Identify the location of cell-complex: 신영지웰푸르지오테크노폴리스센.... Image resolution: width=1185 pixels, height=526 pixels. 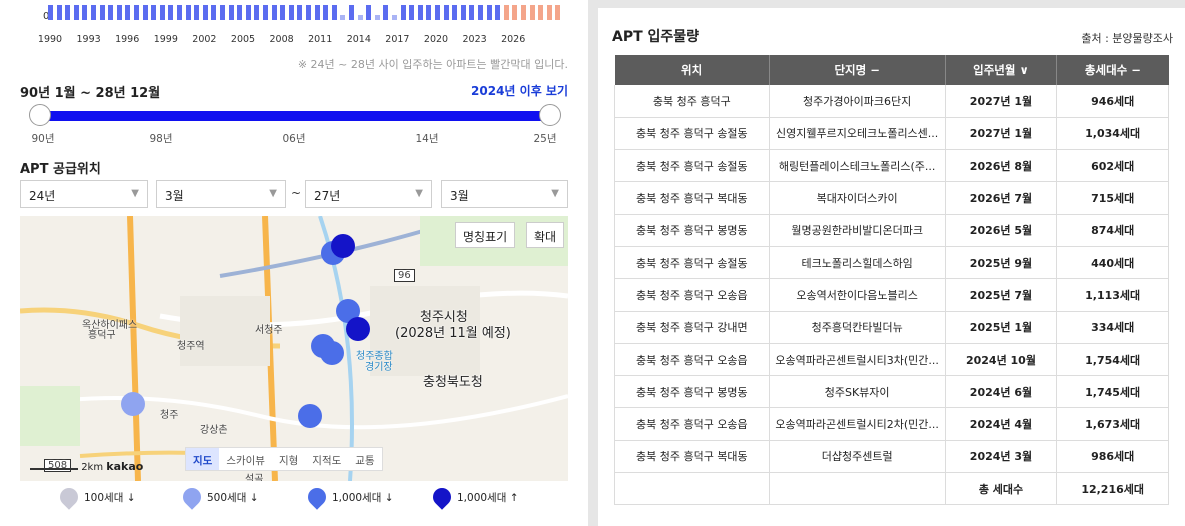
(857, 134).